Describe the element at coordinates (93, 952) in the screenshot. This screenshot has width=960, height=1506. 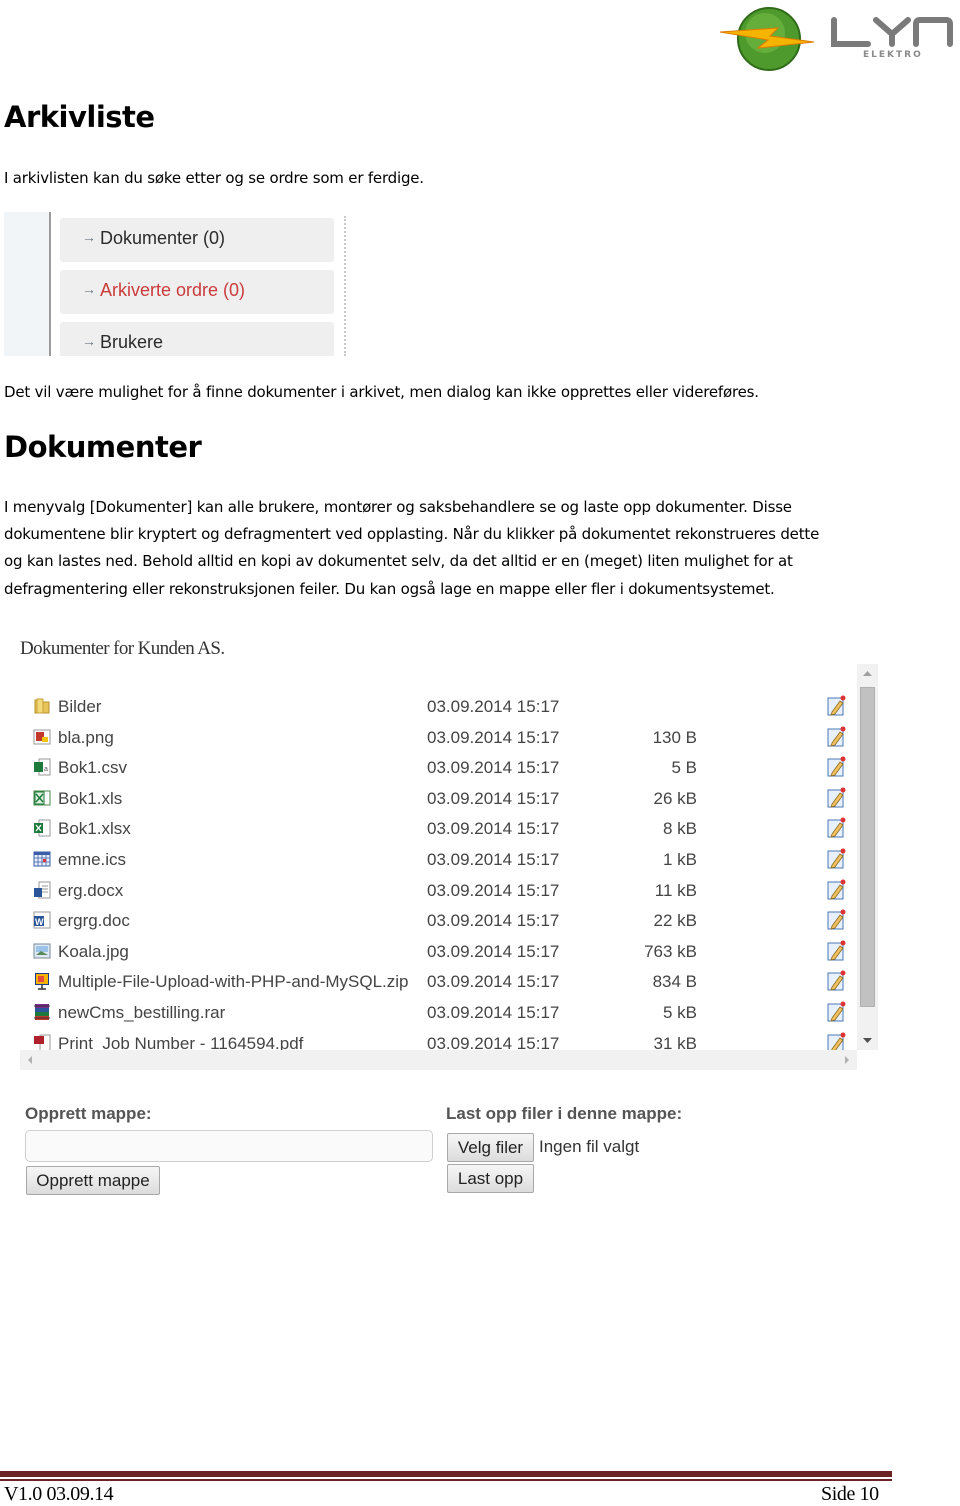
I see `file-name-link: Koala.jpg` at that location.